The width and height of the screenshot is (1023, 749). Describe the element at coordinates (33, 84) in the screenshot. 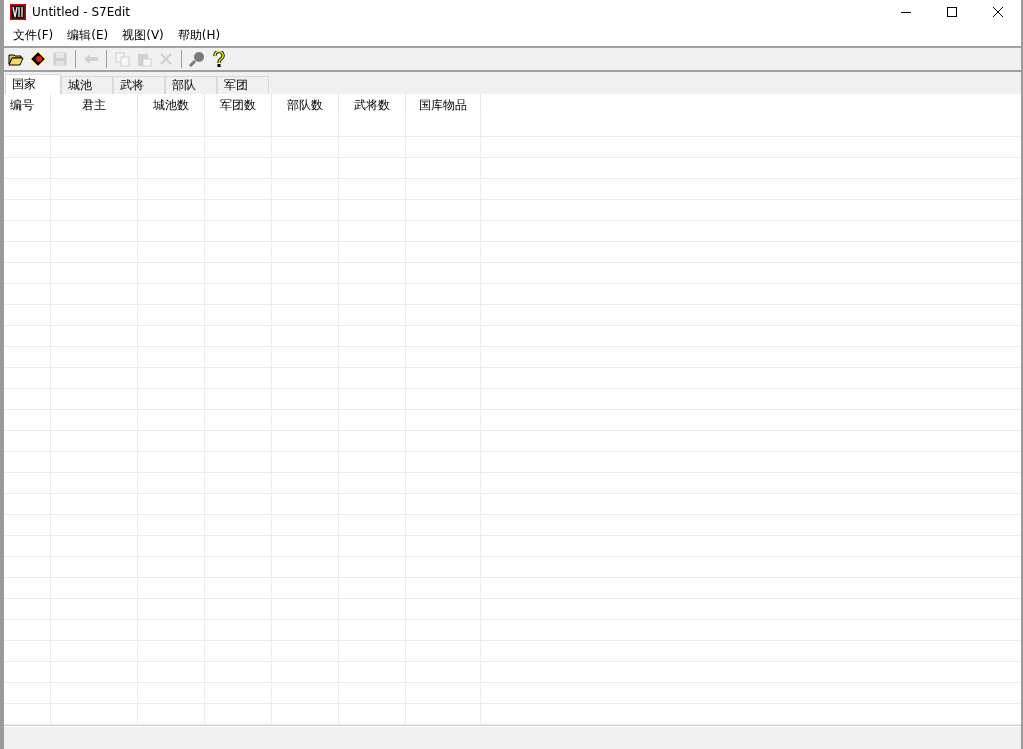

I see `tab: 国家` at that location.